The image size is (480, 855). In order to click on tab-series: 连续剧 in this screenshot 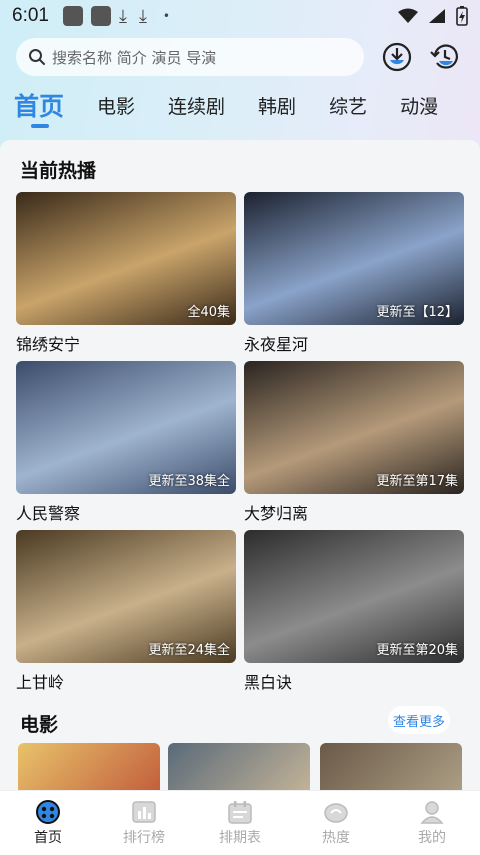, I will do `click(196, 105)`.